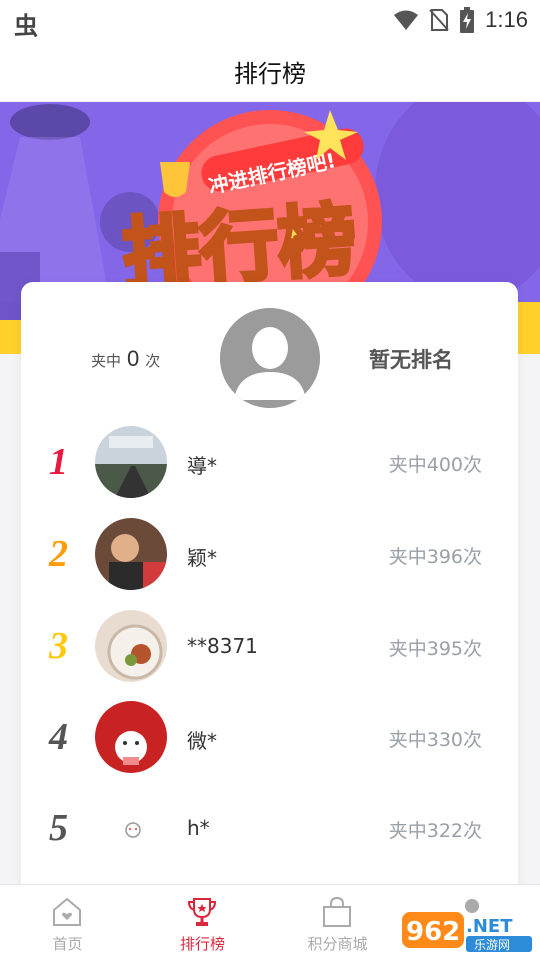 The height and width of the screenshot is (960, 540). I want to click on battery-charging-icon, so click(467, 20).